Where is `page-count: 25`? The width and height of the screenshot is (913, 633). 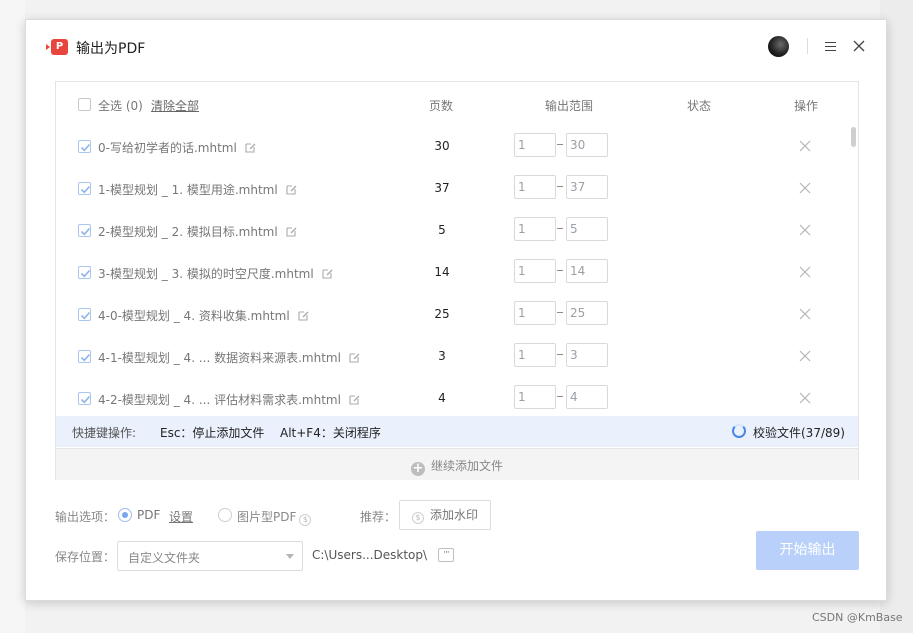 page-count: 25 is located at coordinates (442, 314).